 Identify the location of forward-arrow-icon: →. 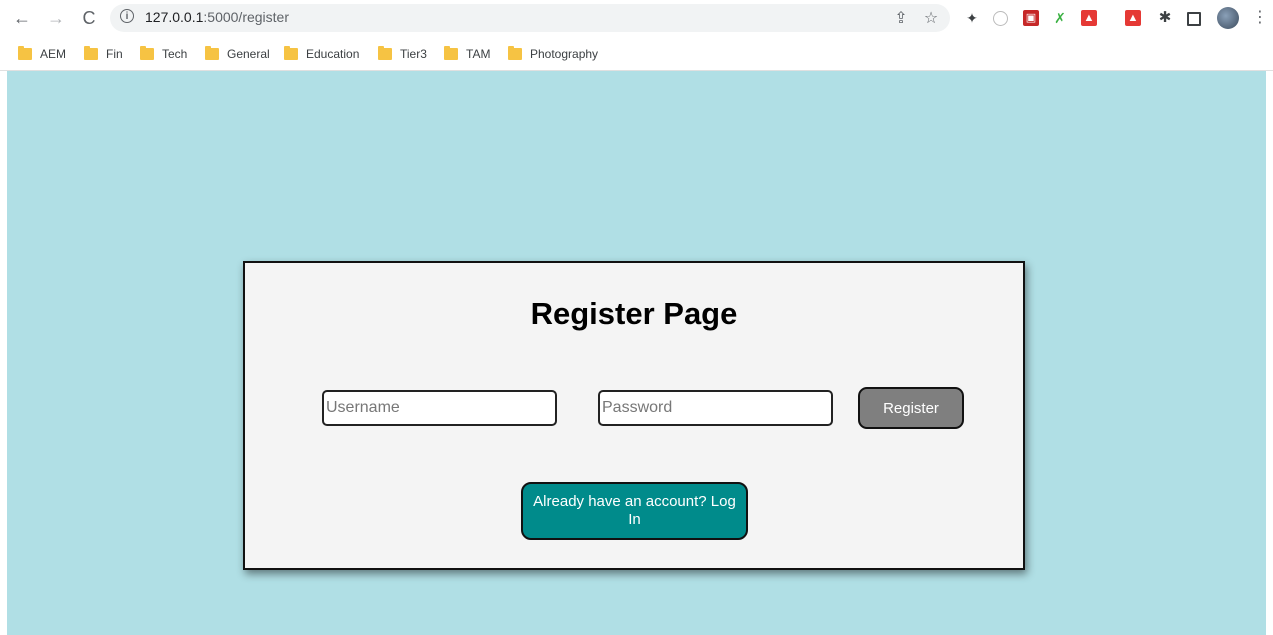
(56, 18).